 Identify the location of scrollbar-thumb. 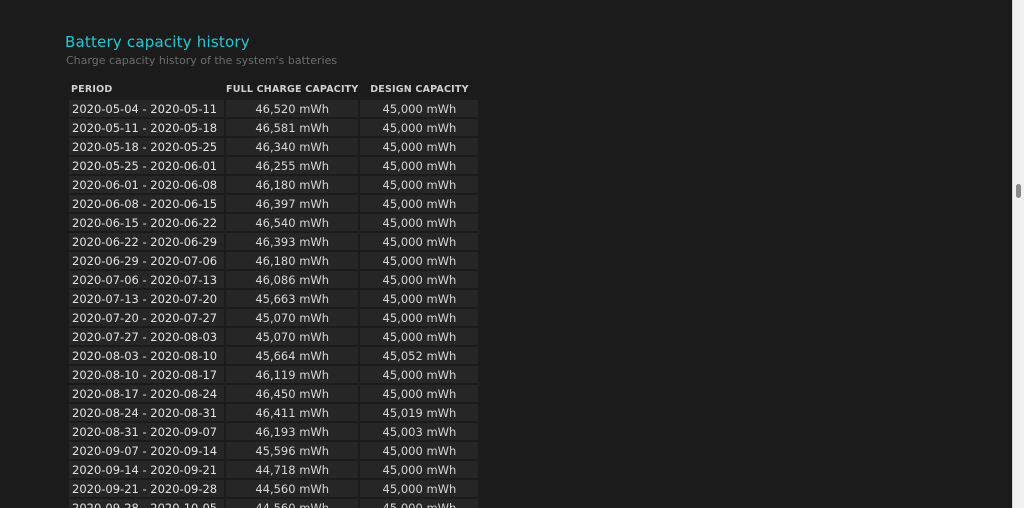
(1018, 191).